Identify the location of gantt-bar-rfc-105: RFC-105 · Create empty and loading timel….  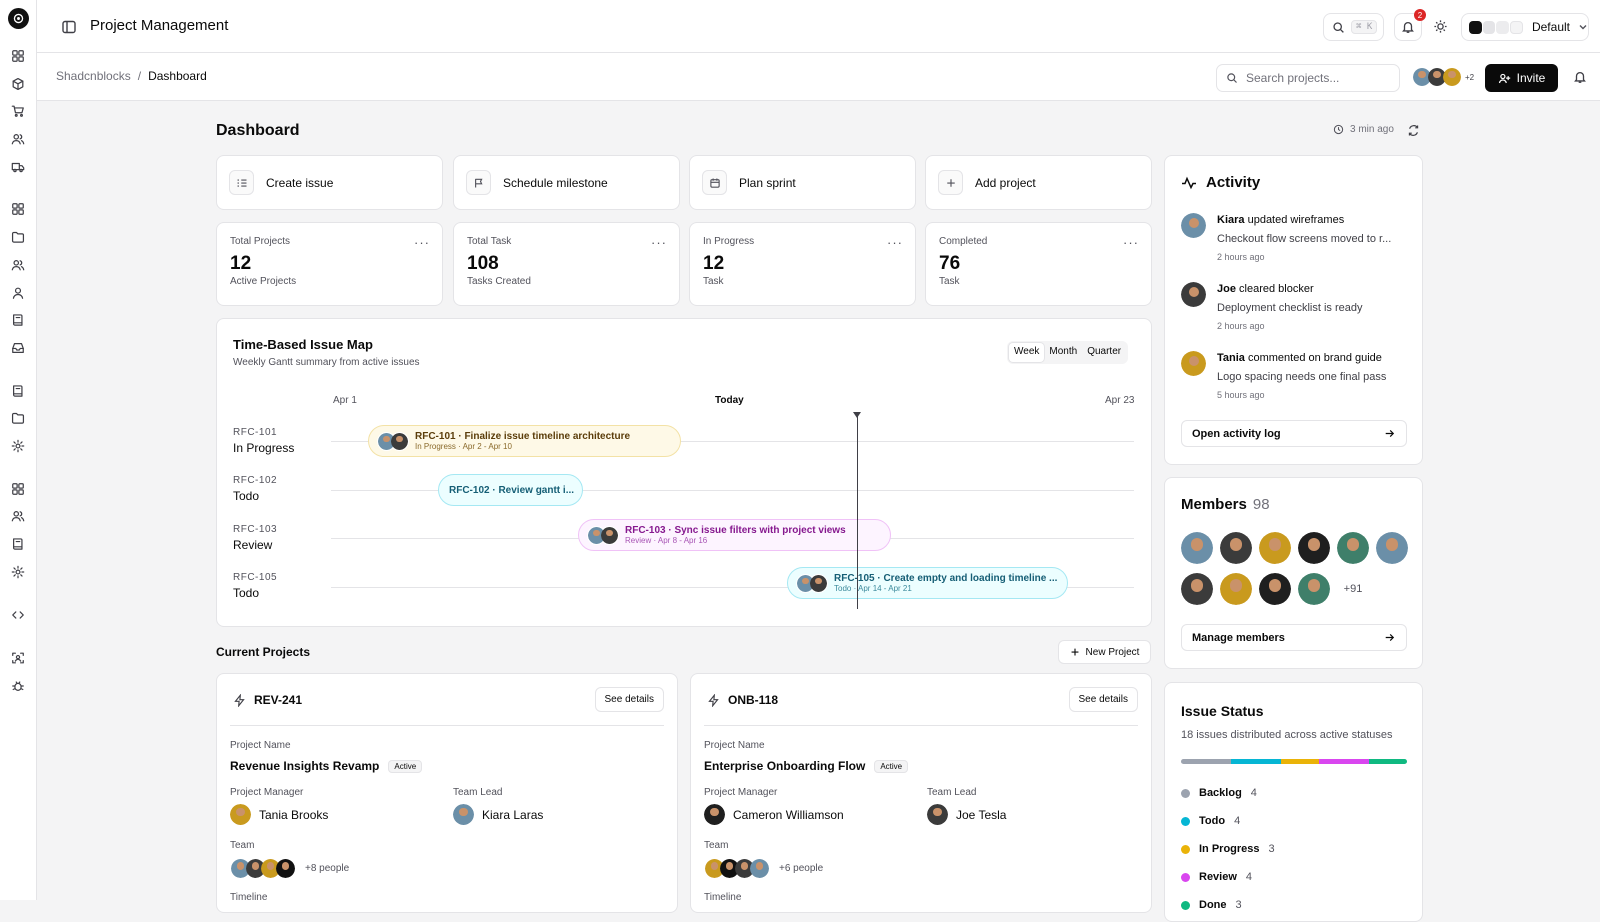
(927, 583).